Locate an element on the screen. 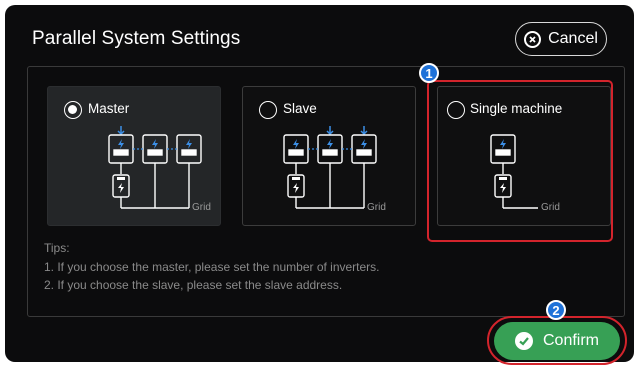  option-master: Master Grid is located at coordinates (134, 156).